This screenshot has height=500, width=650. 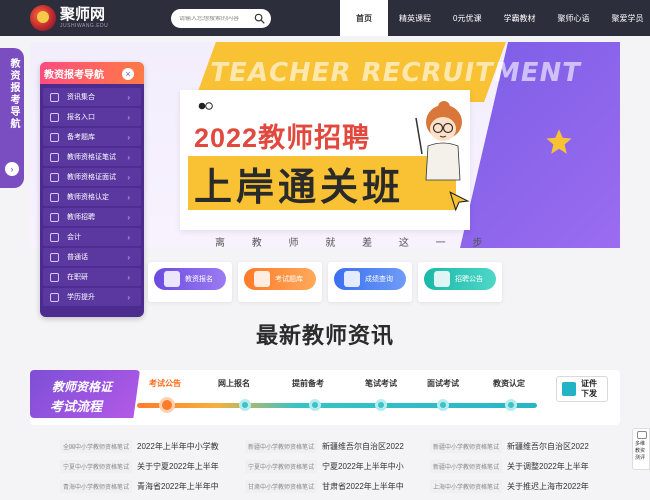 I want to click on calculator-icon, so click(x=54, y=237).